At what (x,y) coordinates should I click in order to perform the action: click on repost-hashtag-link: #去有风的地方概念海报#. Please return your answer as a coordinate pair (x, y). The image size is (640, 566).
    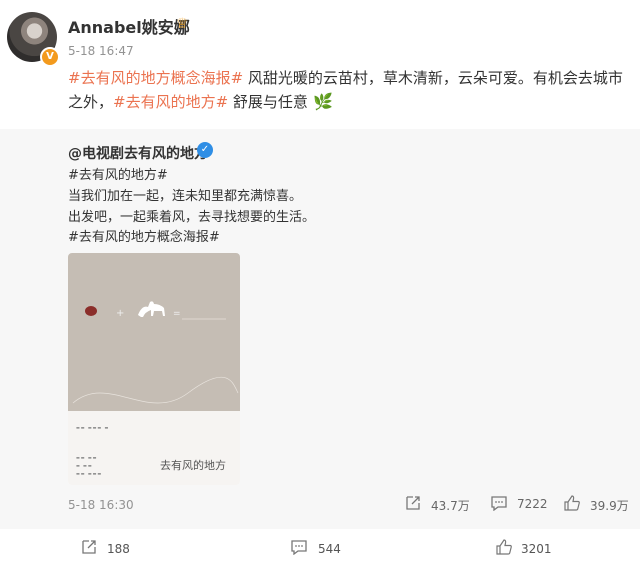
    Looking at the image, I should click on (144, 235).